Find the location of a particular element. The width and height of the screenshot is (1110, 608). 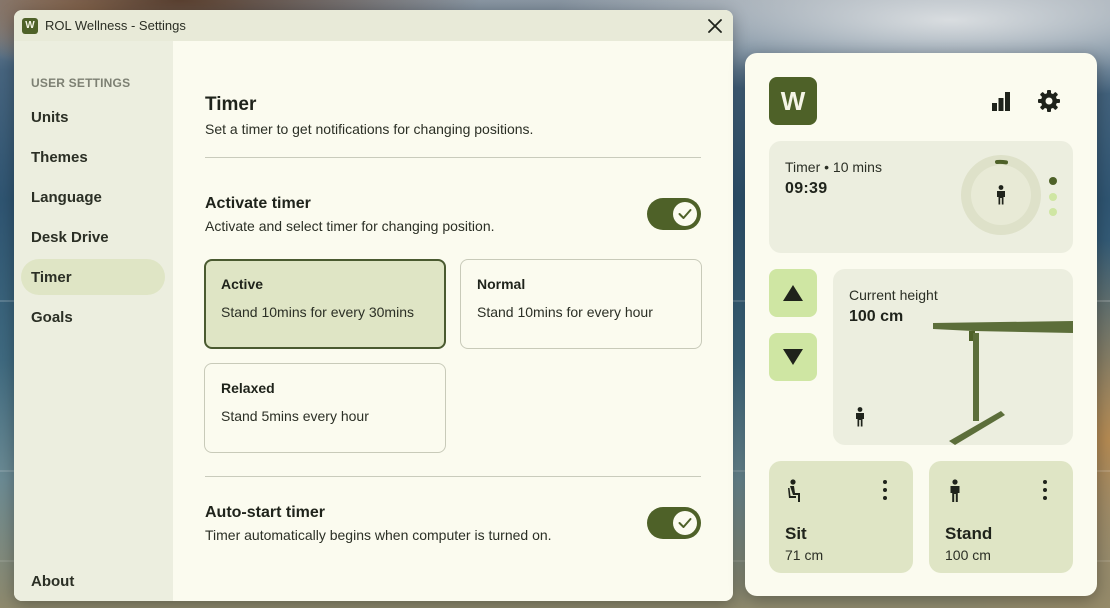

sidebar-header: USER SETTINGS is located at coordinates (81, 83).